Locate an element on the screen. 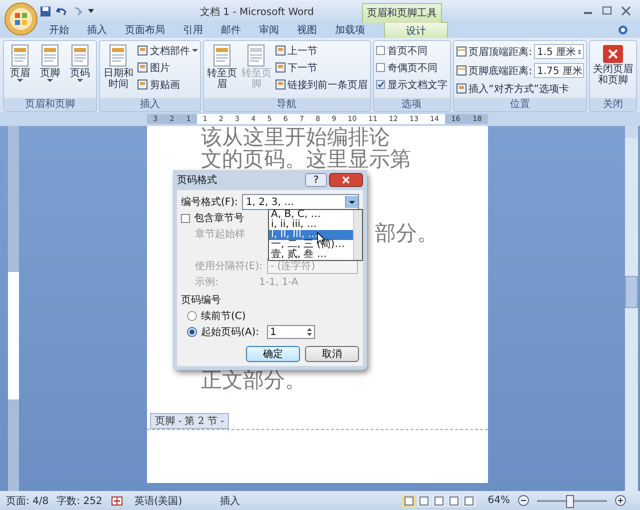 The image size is (640, 510). checkbox-label: 包含章节号 is located at coordinates (219, 218).